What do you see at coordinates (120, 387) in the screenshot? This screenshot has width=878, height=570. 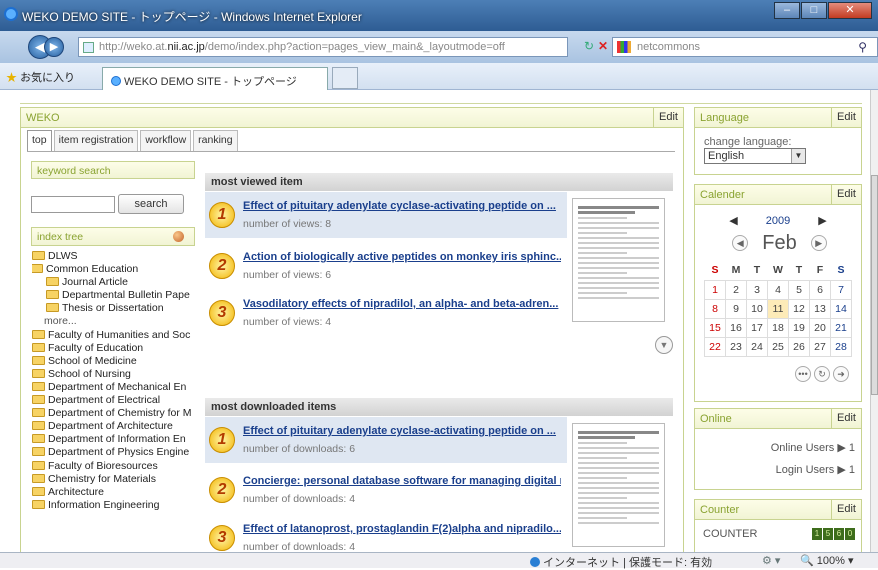 I see `tree-item: Department of Mechanical En` at bounding box center [120, 387].